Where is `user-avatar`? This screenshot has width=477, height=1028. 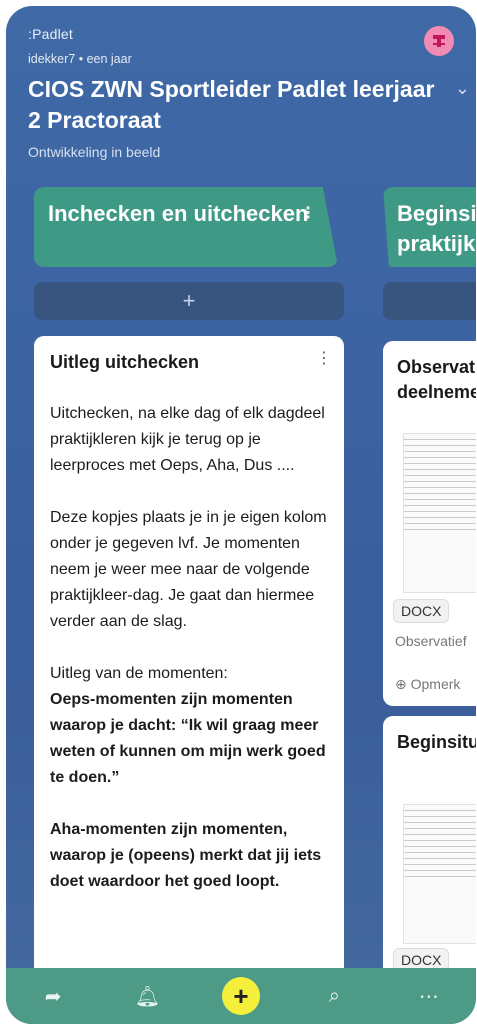 user-avatar is located at coordinates (439, 41).